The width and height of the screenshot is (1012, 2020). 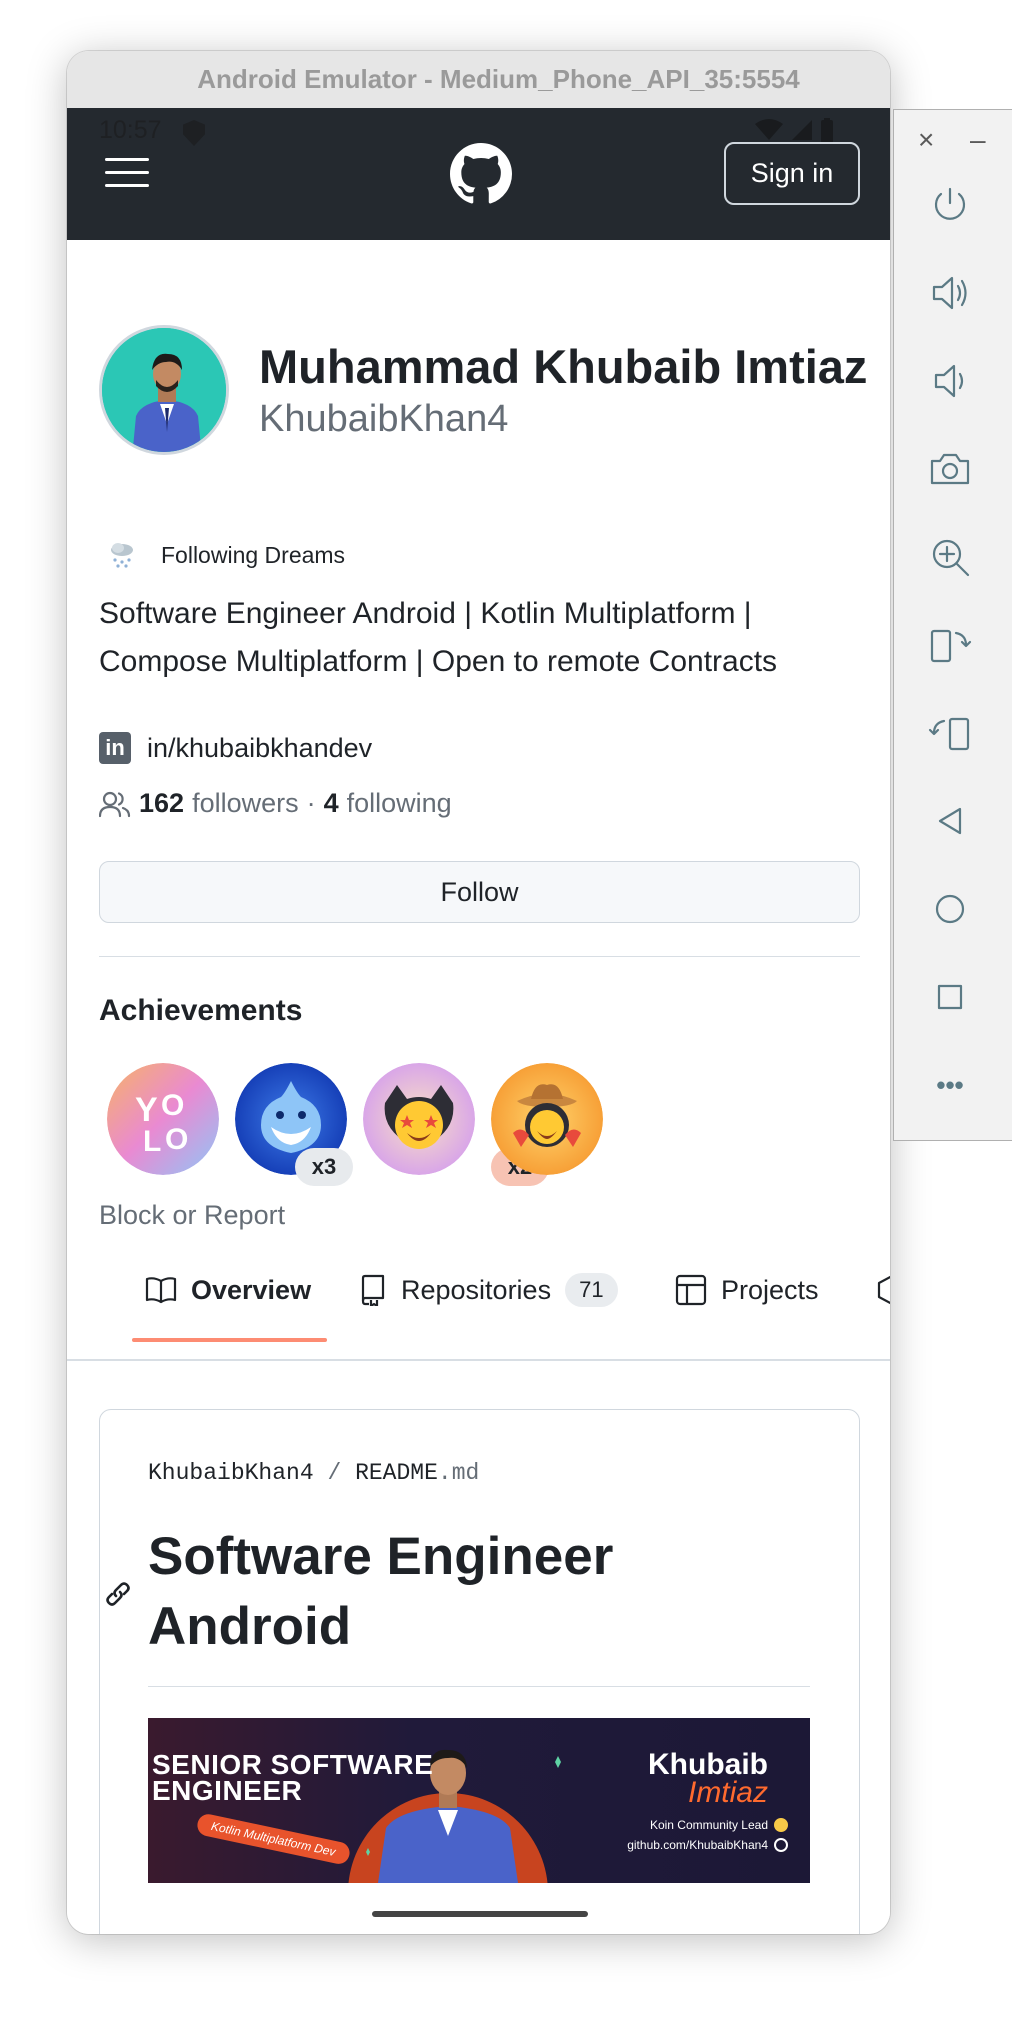 What do you see at coordinates (770, 1289) in the screenshot?
I see `tab-projects-label: Projects` at bounding box center [770, 1289].